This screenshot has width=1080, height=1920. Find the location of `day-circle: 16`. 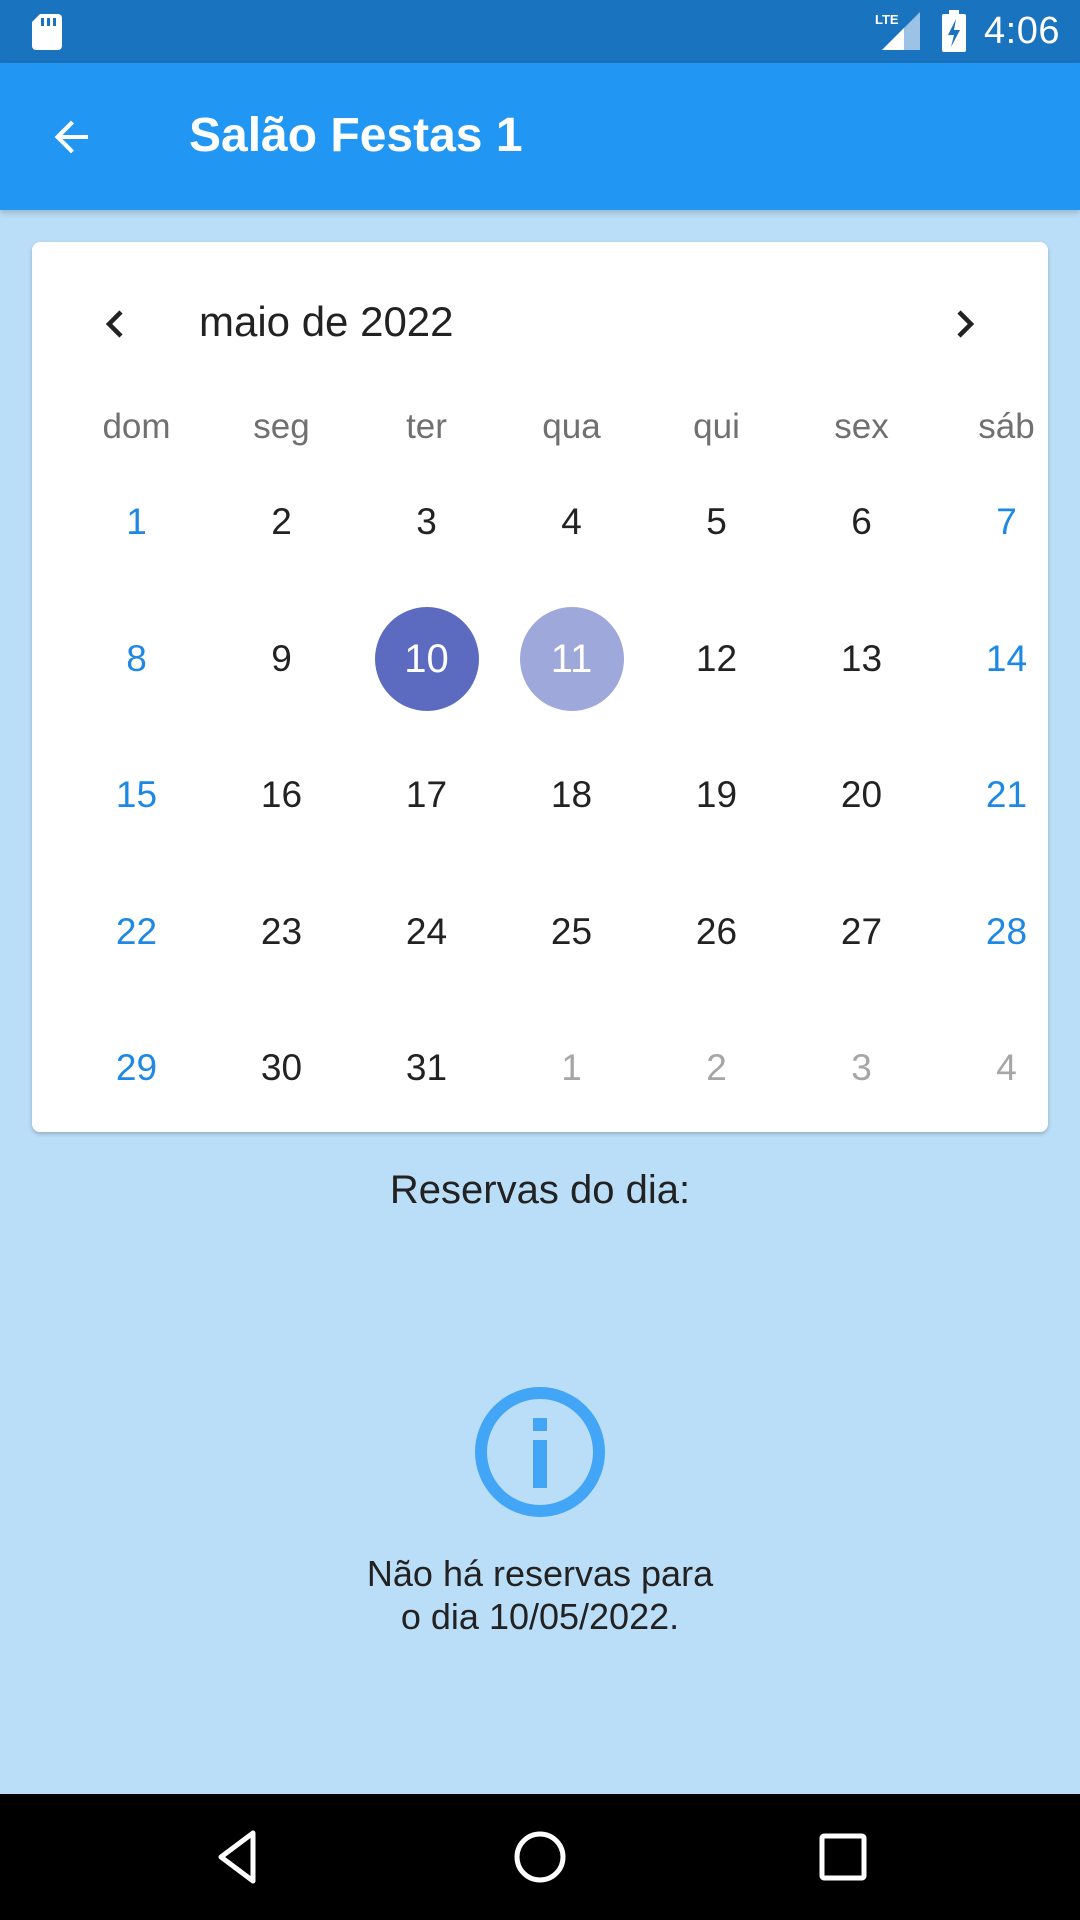

day-circle: 16 is located at coordinates (282, 795).